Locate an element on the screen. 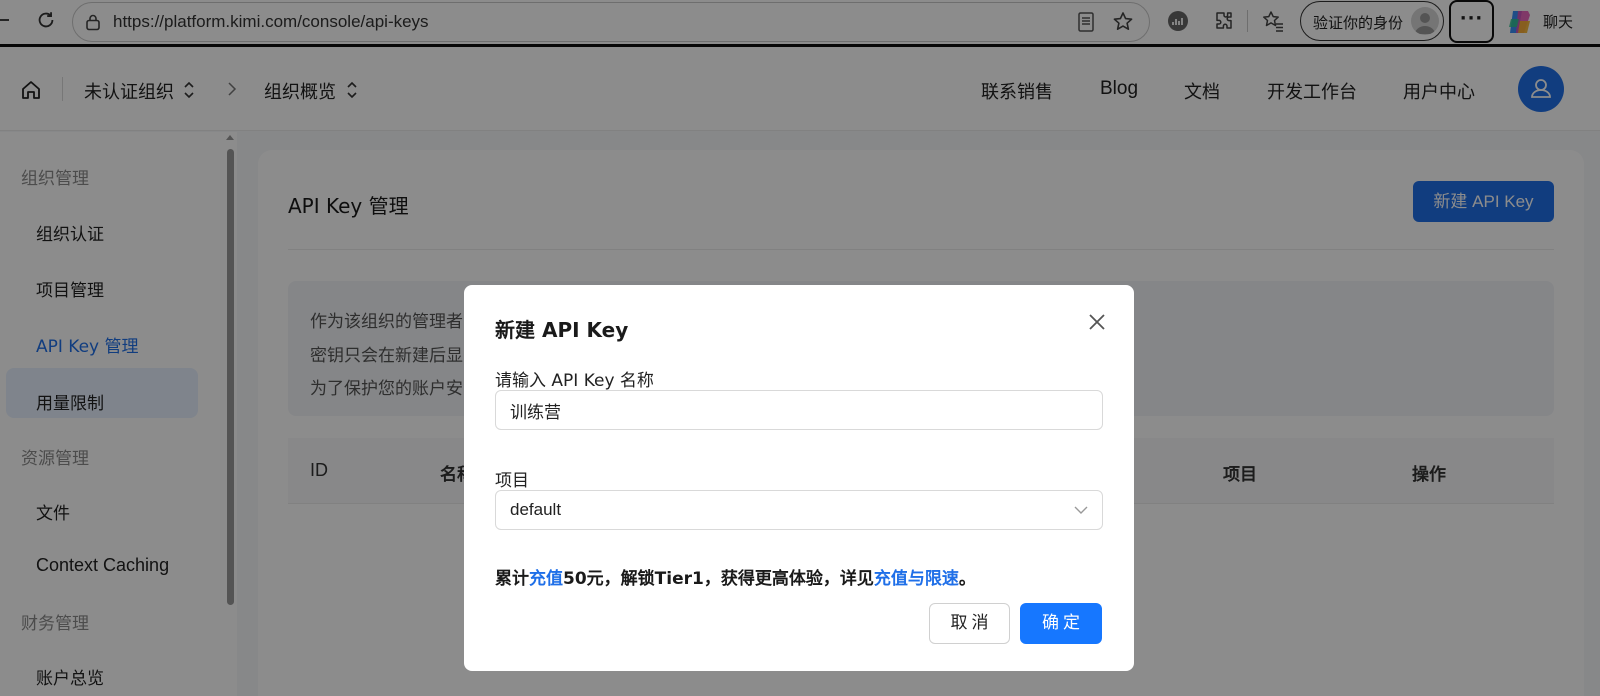  chevron-down-icon is located at coordinates (1081, 510).